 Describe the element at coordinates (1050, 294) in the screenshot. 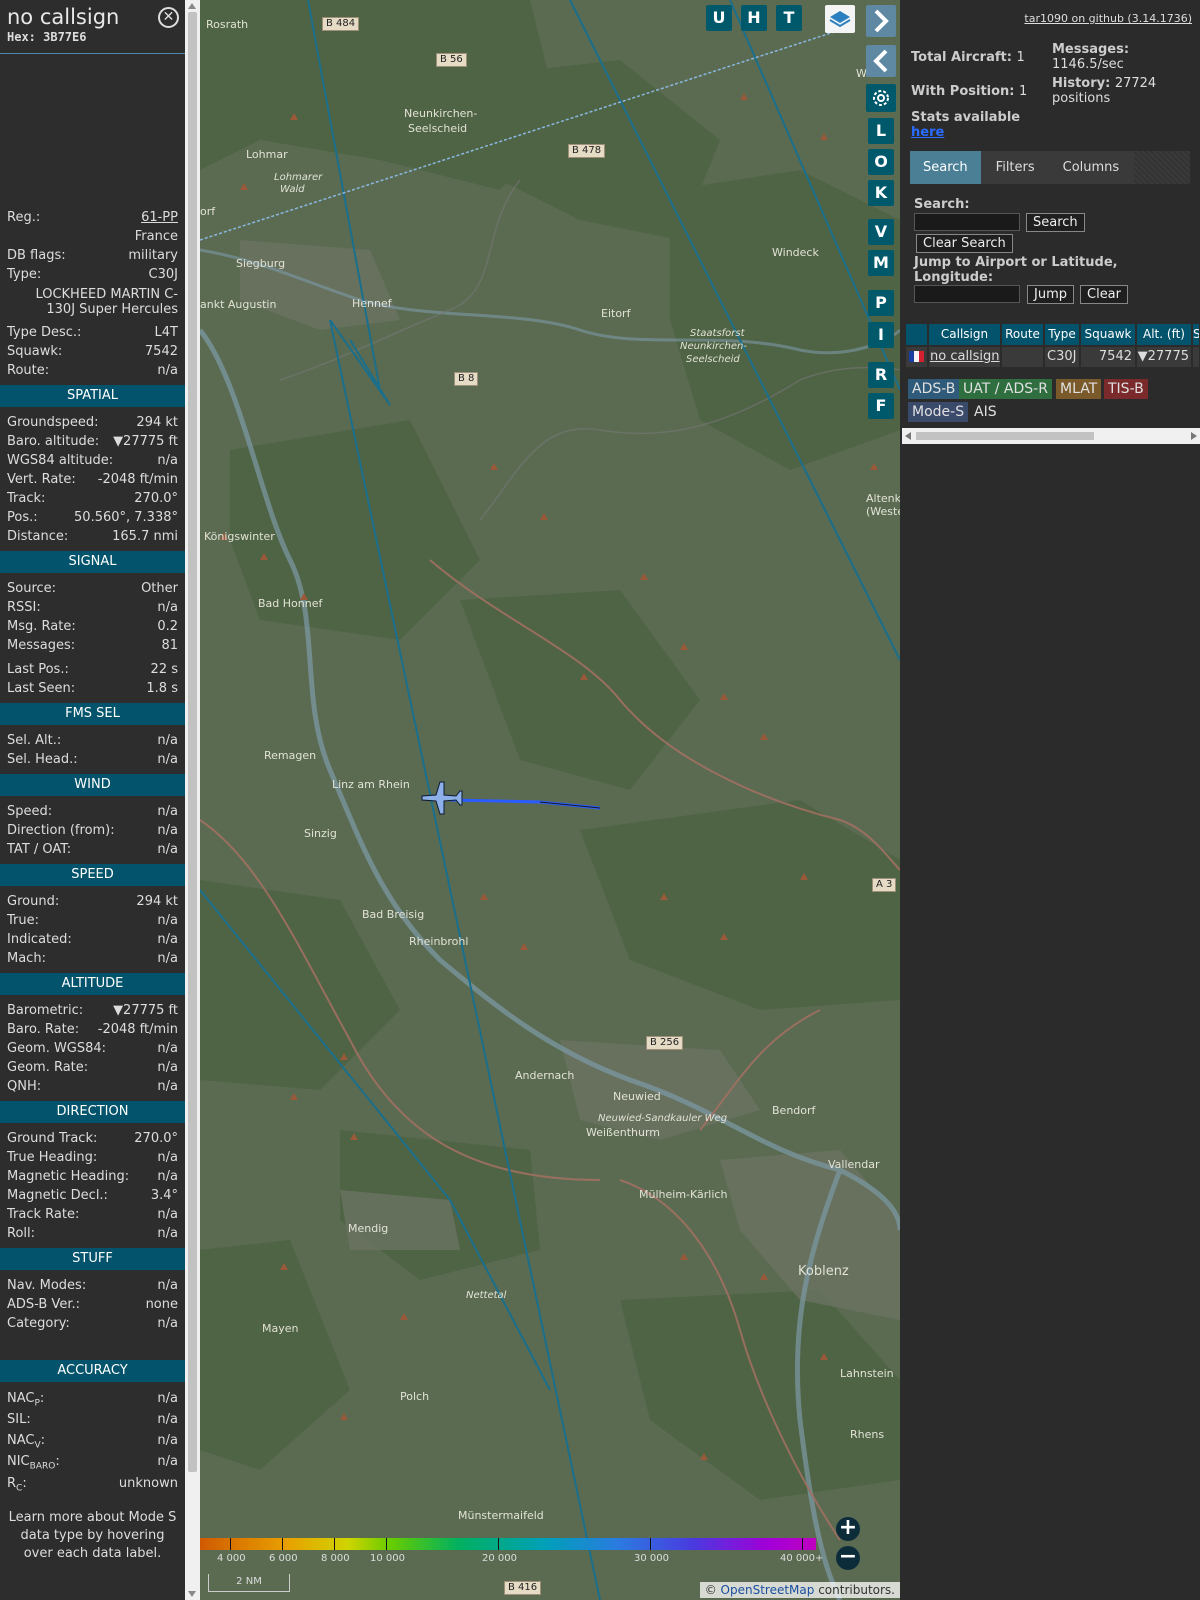

I see `jump-button: Jump` at that location.